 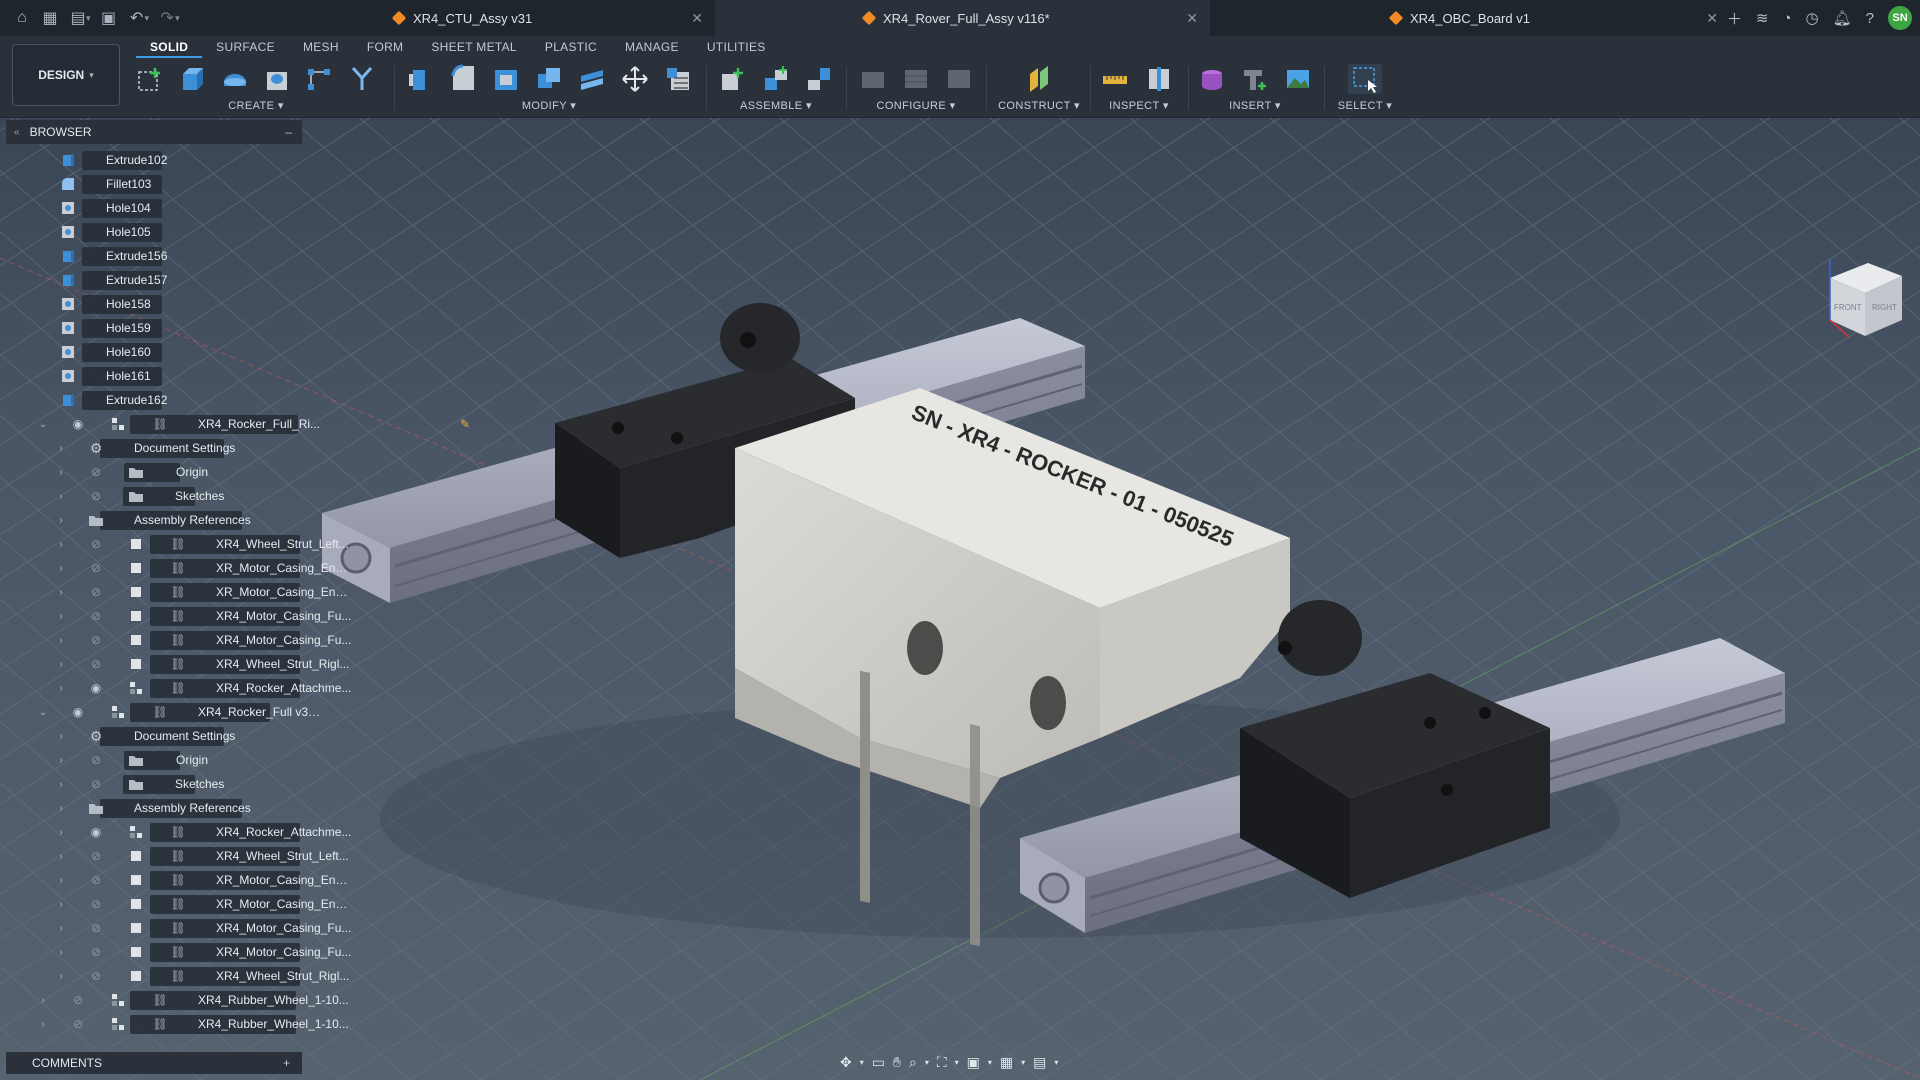 What do you see at coordinates (1762, 18) in the screenshot?
I see `extensions-icon: ≋` at bounding box center [1762, 18].